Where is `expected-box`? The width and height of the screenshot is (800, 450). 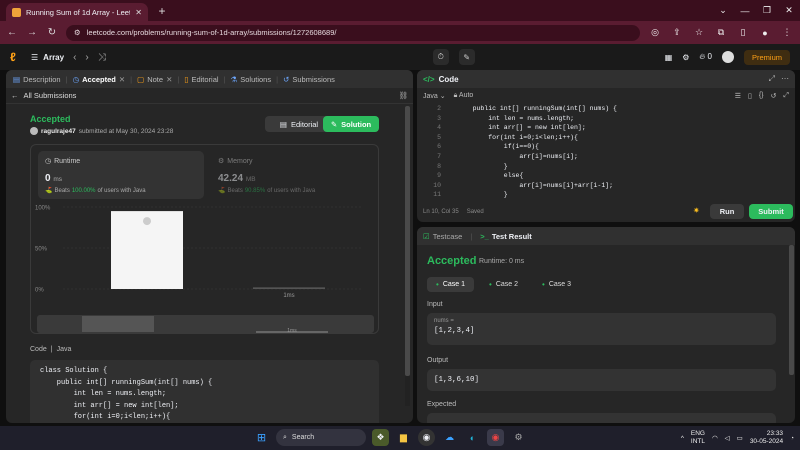
expected-box is located at coordinates (601, 418).